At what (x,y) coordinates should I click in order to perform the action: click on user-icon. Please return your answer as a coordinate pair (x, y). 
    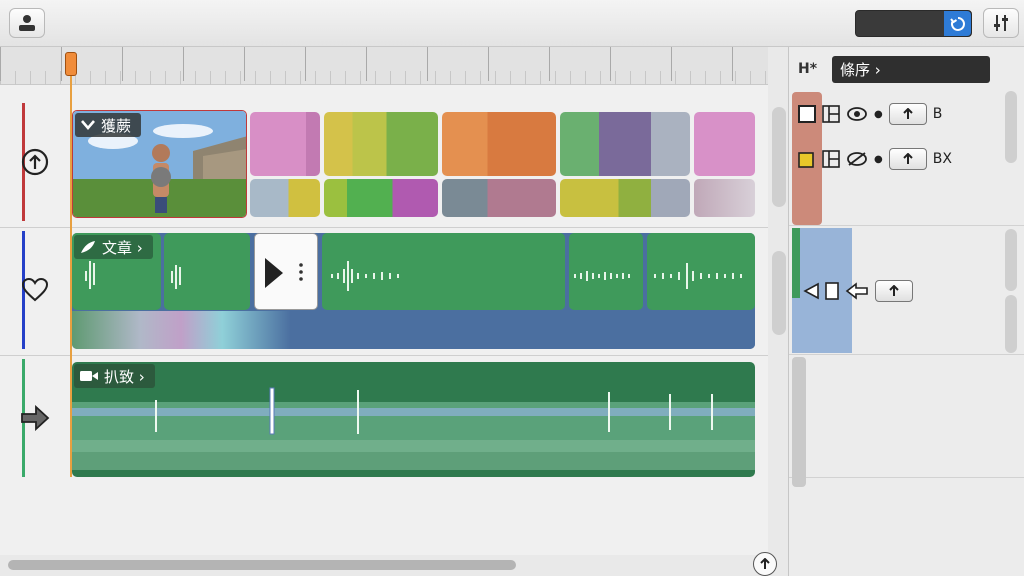
    Looking at the image, I should click on (27, 23).